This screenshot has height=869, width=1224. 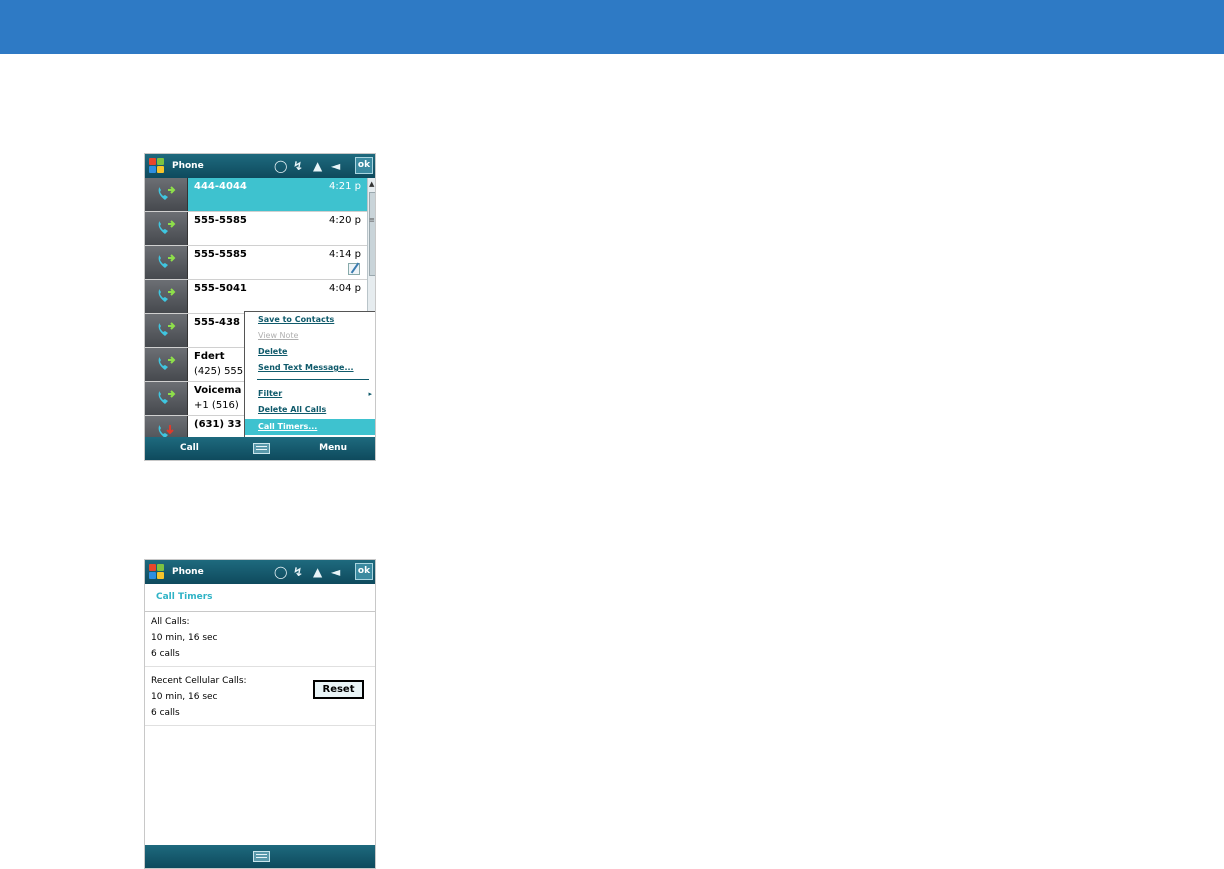 What do you see at coordinates (165, 654) in the screenshot?
I see `all-calls-count: 6 calls` at bounding box center [165, 654].